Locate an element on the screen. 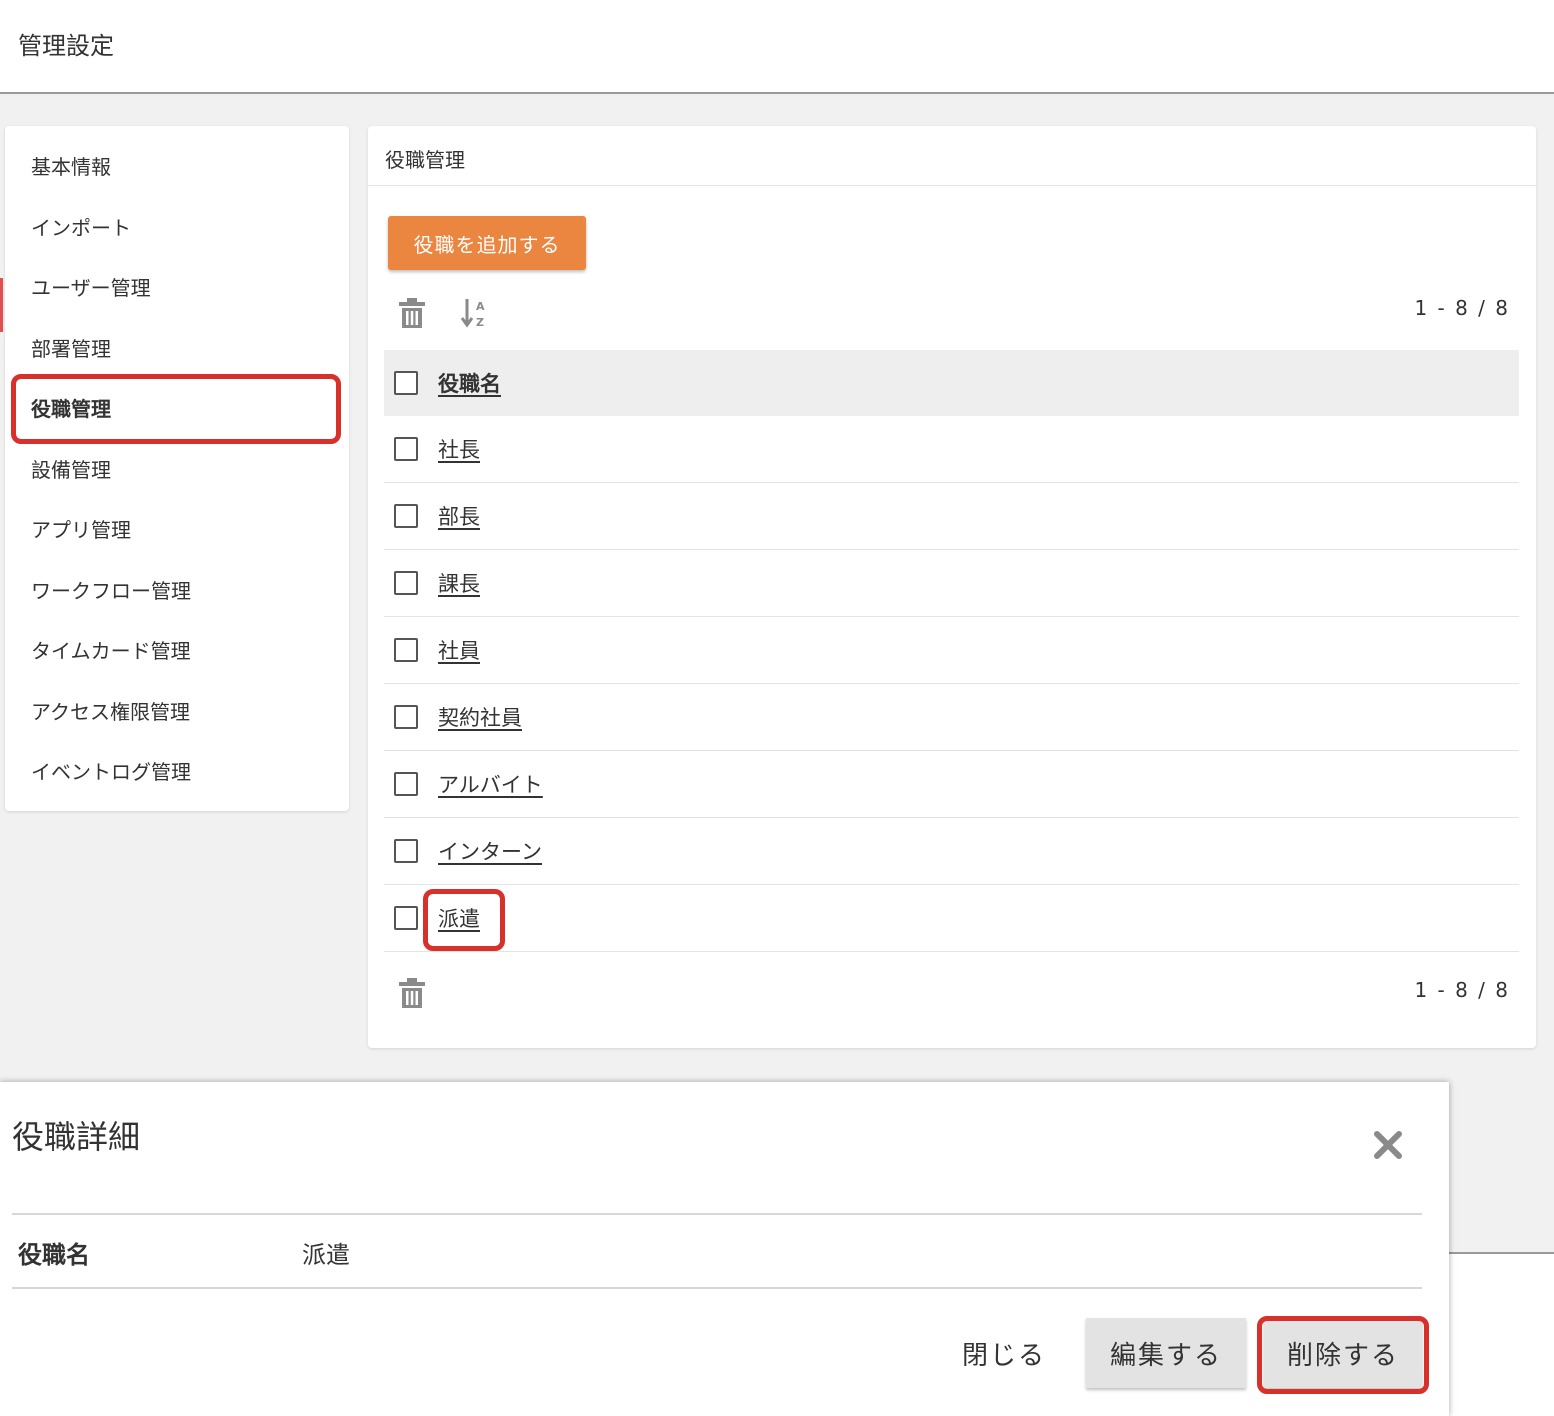 Image resolution: width=1554 pixels, height=1416 pixels. left-edge-marker is located at coordinates (1, 305).